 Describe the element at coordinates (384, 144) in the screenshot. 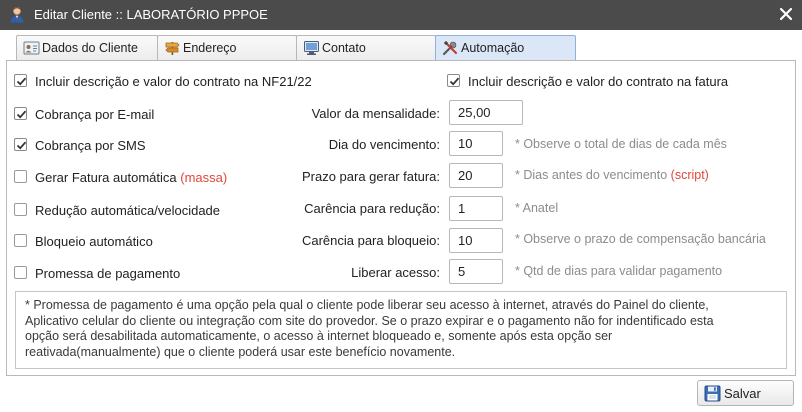

I see `vencimento-label: Dia do vencimento:` at that location.